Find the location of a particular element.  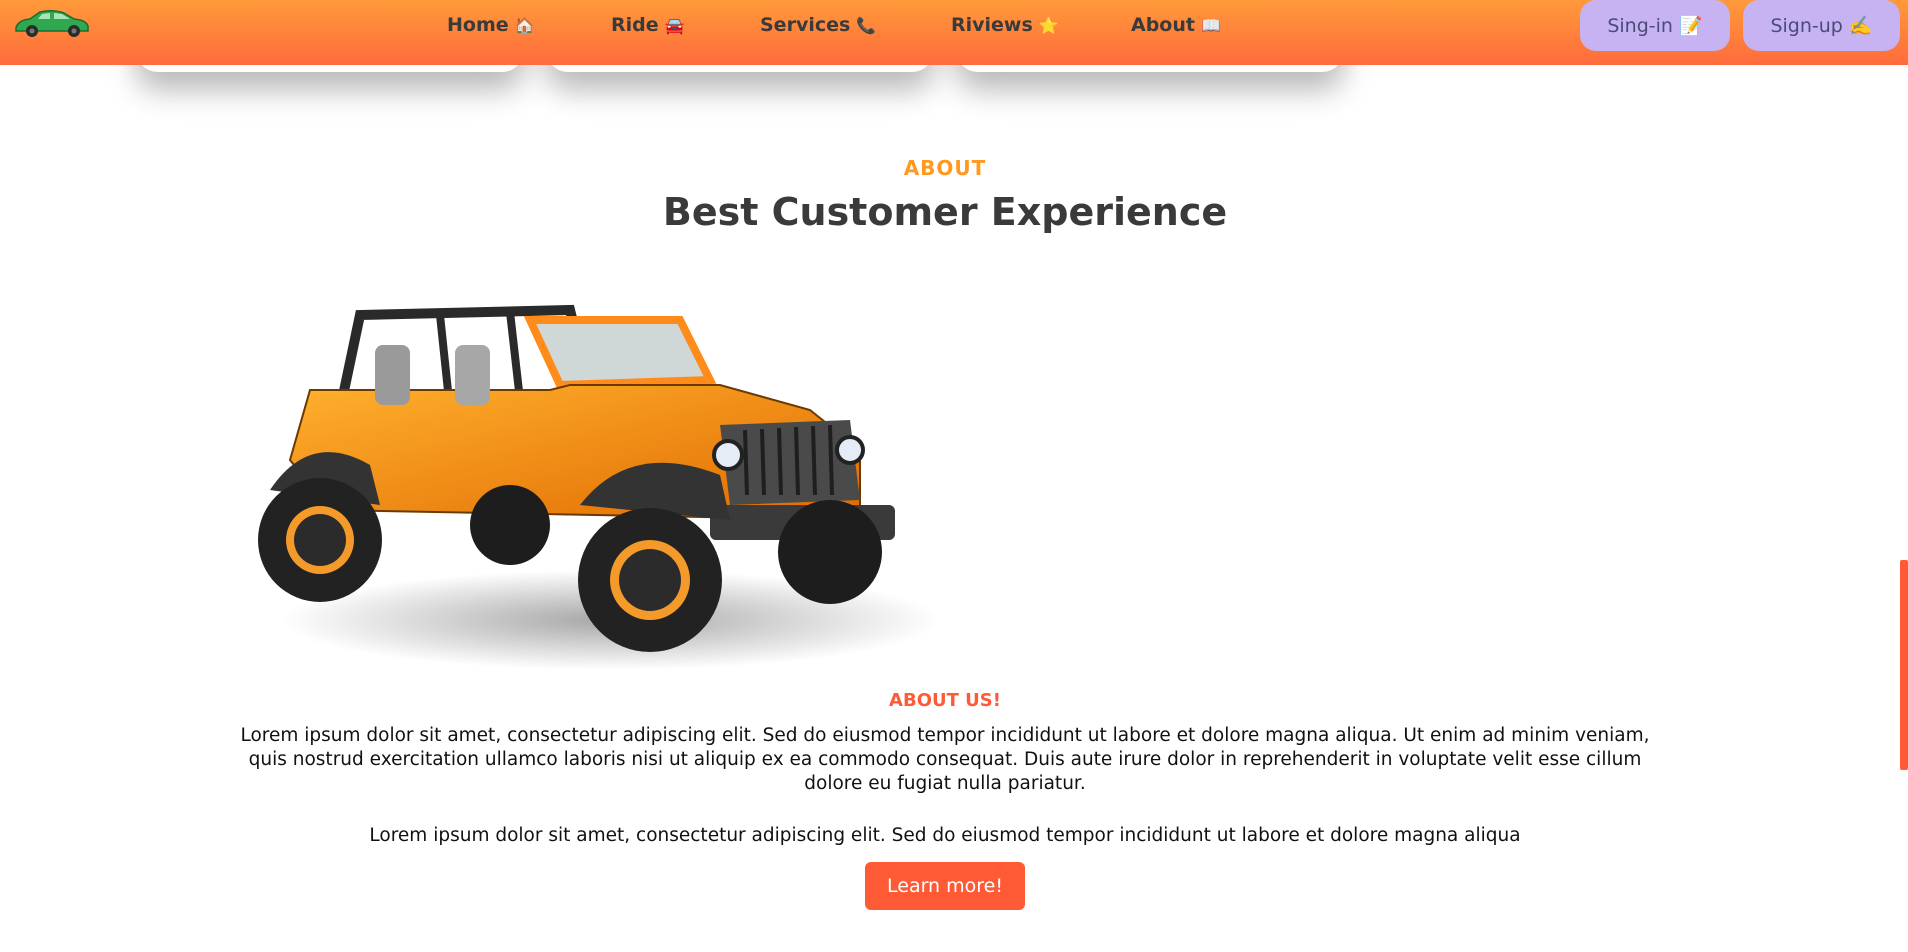

about-eyebrow: ABOUT is located at coordinates (945, 168).